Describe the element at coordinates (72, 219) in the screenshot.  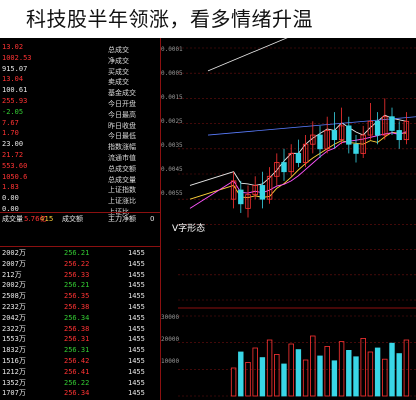
I see `sub-tab-amount: 成交额` at that location.